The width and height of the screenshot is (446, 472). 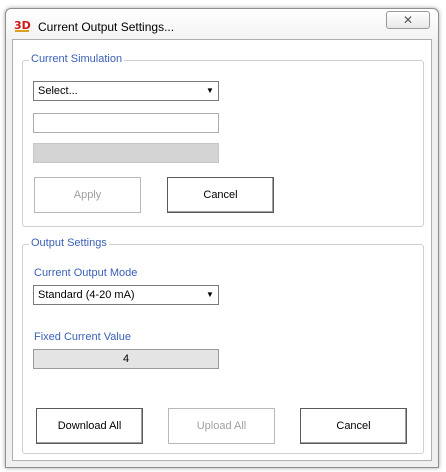 What do you see at coordinates (126, 123) in the screenshot?
I see `simulation-value-field` at bounding box center [126, 123].